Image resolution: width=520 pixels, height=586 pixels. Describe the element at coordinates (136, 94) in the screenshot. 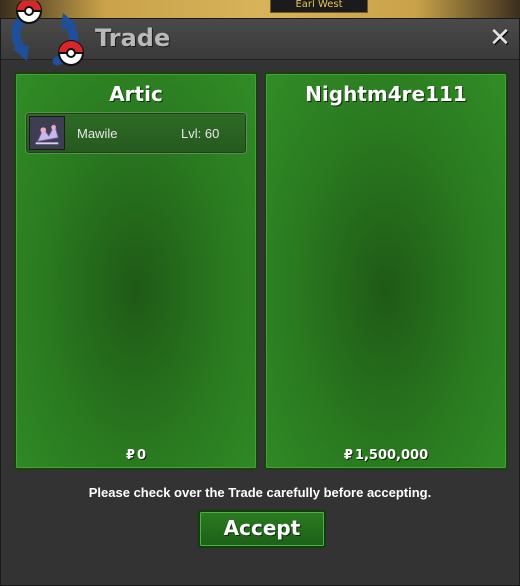

I see `left-player-name: Artic` at that location.